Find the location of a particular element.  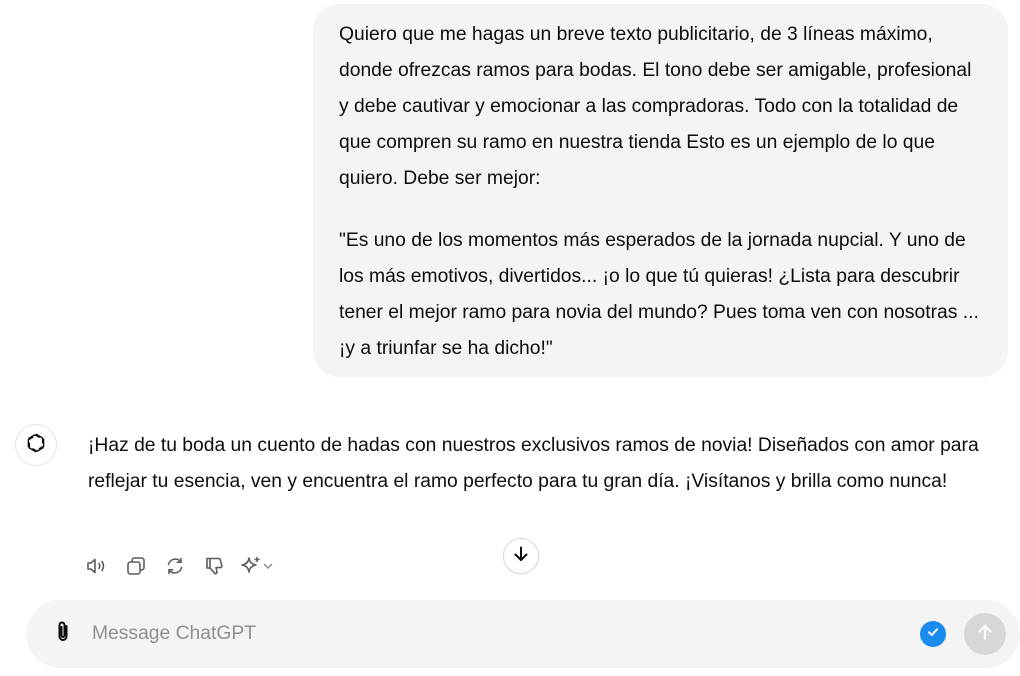

paperclip-icon is located at coordinates (63, 634).